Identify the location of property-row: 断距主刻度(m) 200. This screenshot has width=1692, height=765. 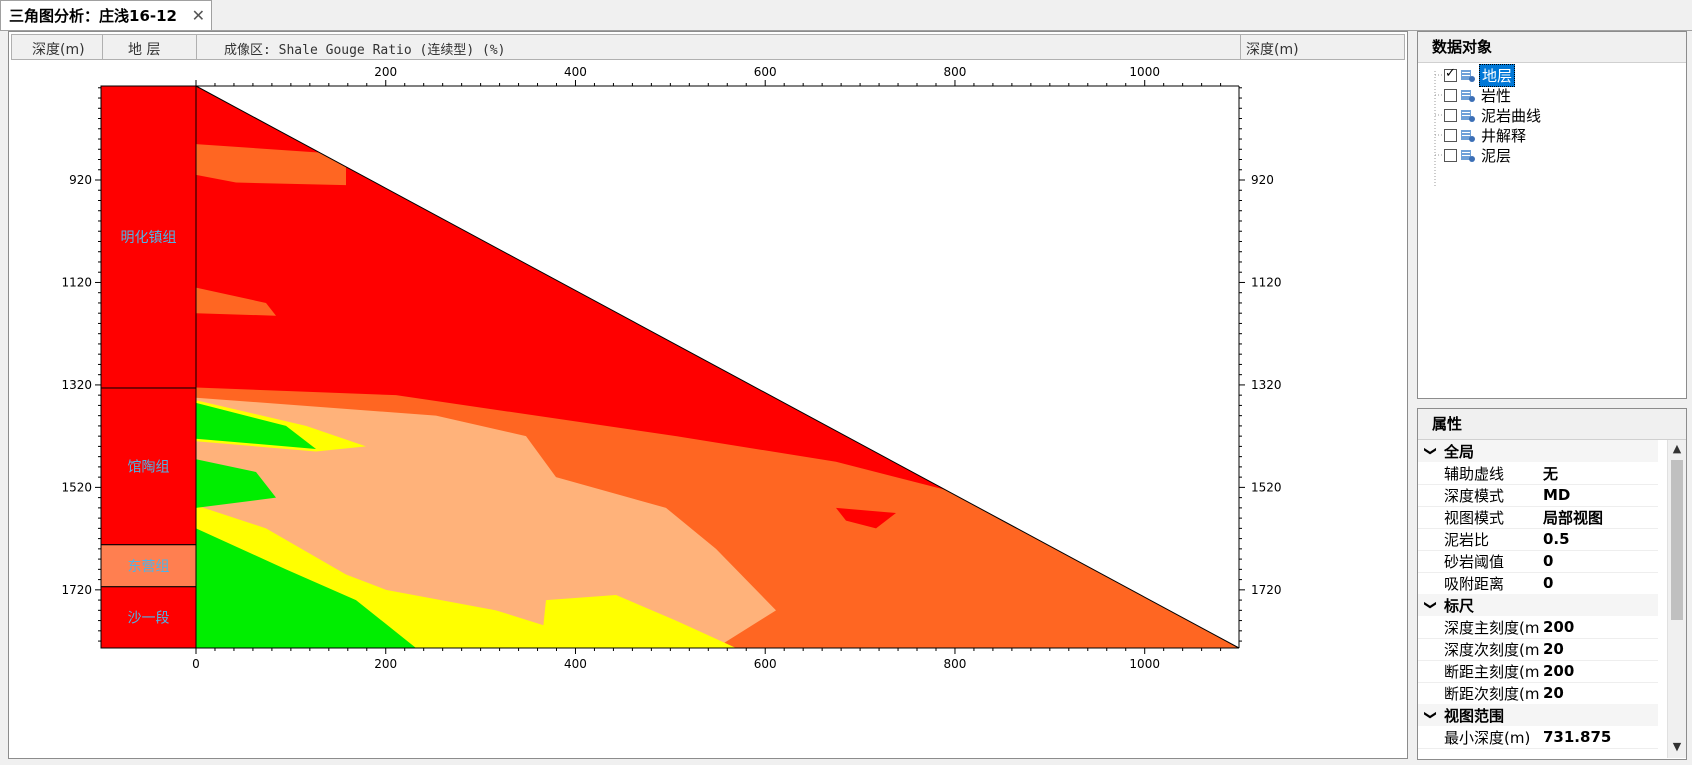
(1538, 671).